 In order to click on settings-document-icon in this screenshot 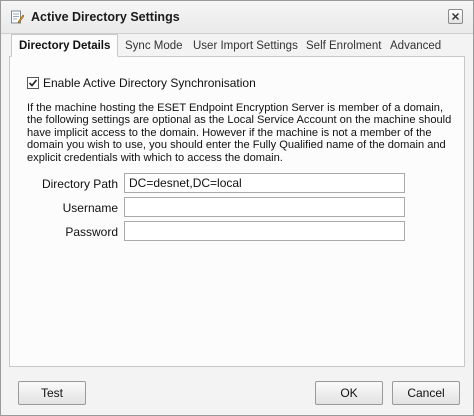, I will do `click(17, 17)`.